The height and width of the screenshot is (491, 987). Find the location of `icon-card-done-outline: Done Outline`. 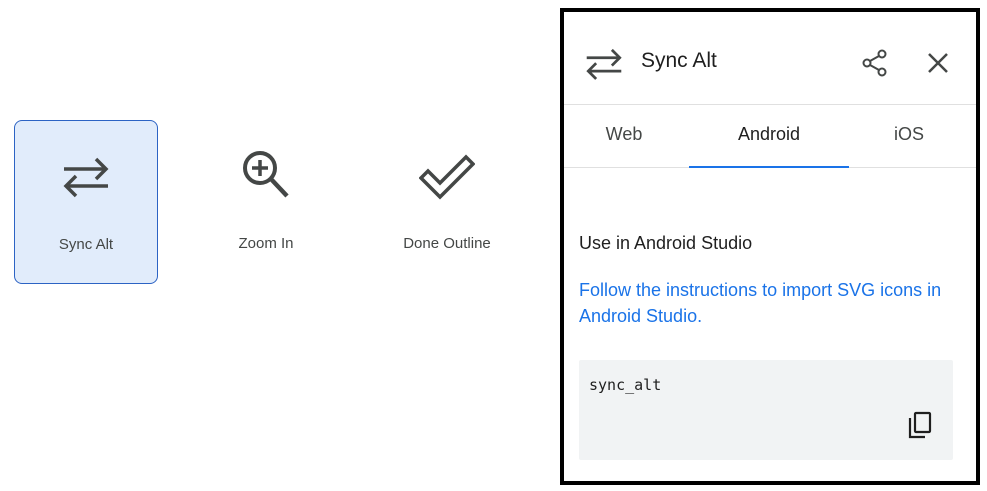

icon-card-done-outline: Done Outline is located at coordinates (447, 202).